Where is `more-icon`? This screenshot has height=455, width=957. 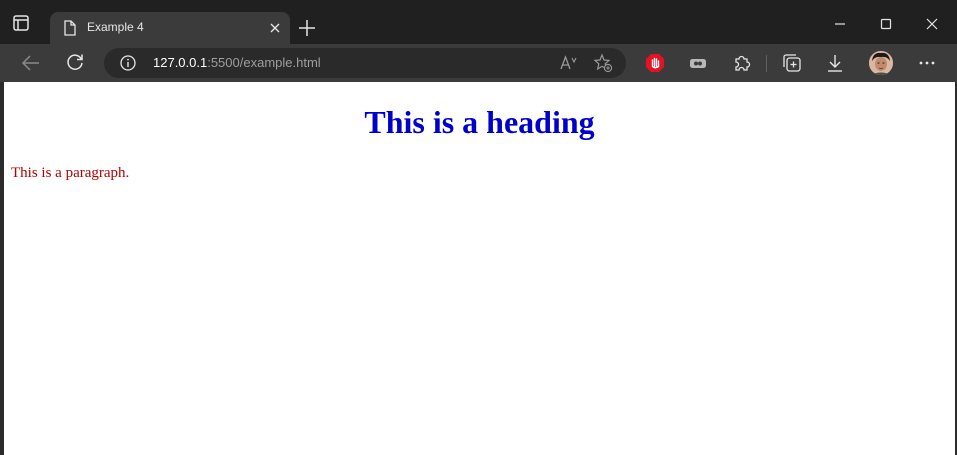 more-icon is located at coordinates (927, 63).